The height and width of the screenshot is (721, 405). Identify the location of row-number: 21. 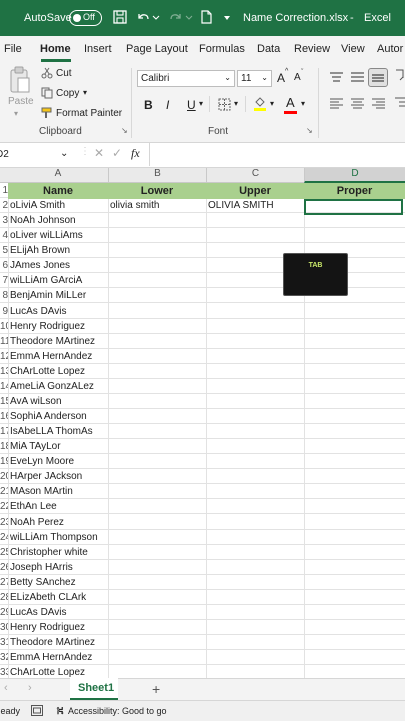
(4, 491).